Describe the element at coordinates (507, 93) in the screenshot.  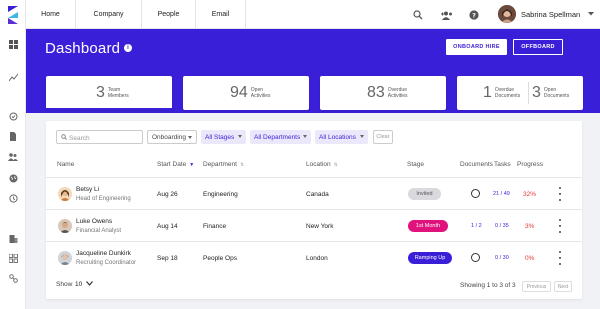
I see `overdue-documents-label: Overdue Documents` at that location.